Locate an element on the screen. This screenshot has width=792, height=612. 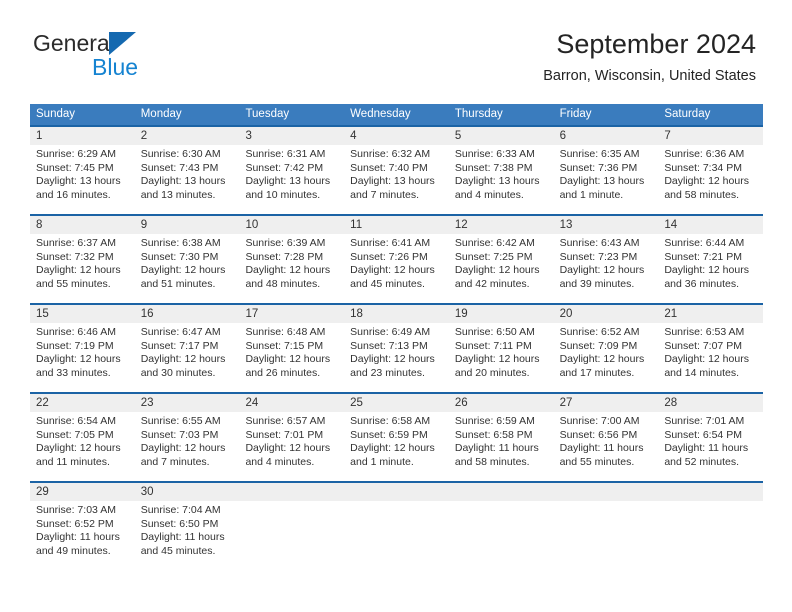
sunrise-text: Sunrise: 6:37 AM is located at coordinates (76, 243).